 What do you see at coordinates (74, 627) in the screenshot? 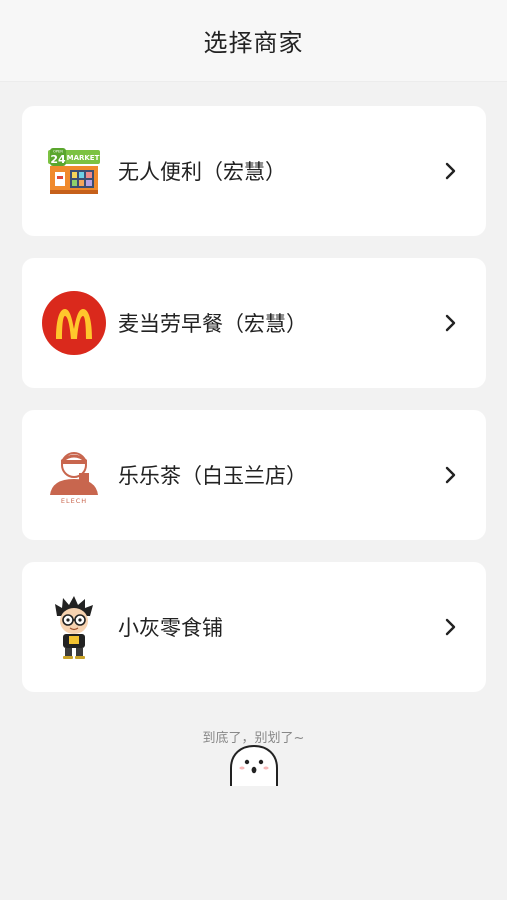
I see `cartoon-boy-avatar-icon` at bounding box center [74, 627].